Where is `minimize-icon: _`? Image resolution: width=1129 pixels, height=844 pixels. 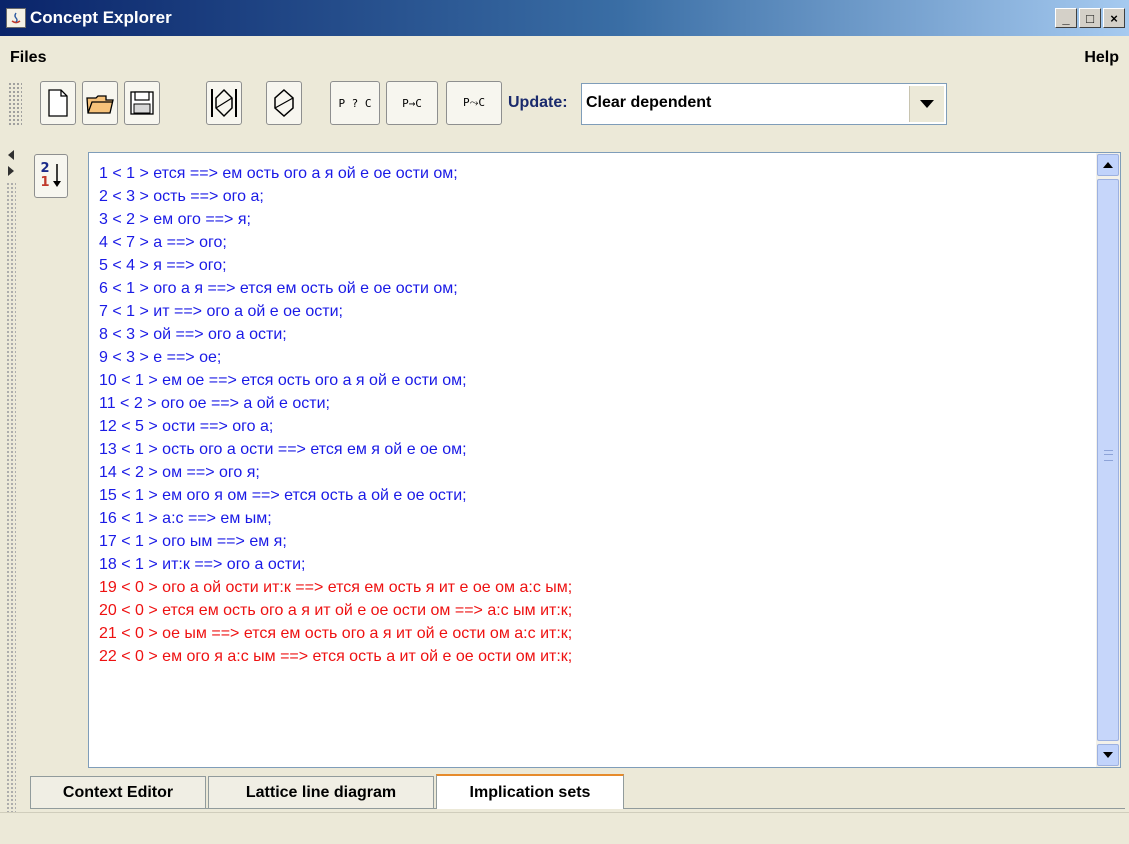 minimize-icon: _ is located at coordinates (1066, 18).